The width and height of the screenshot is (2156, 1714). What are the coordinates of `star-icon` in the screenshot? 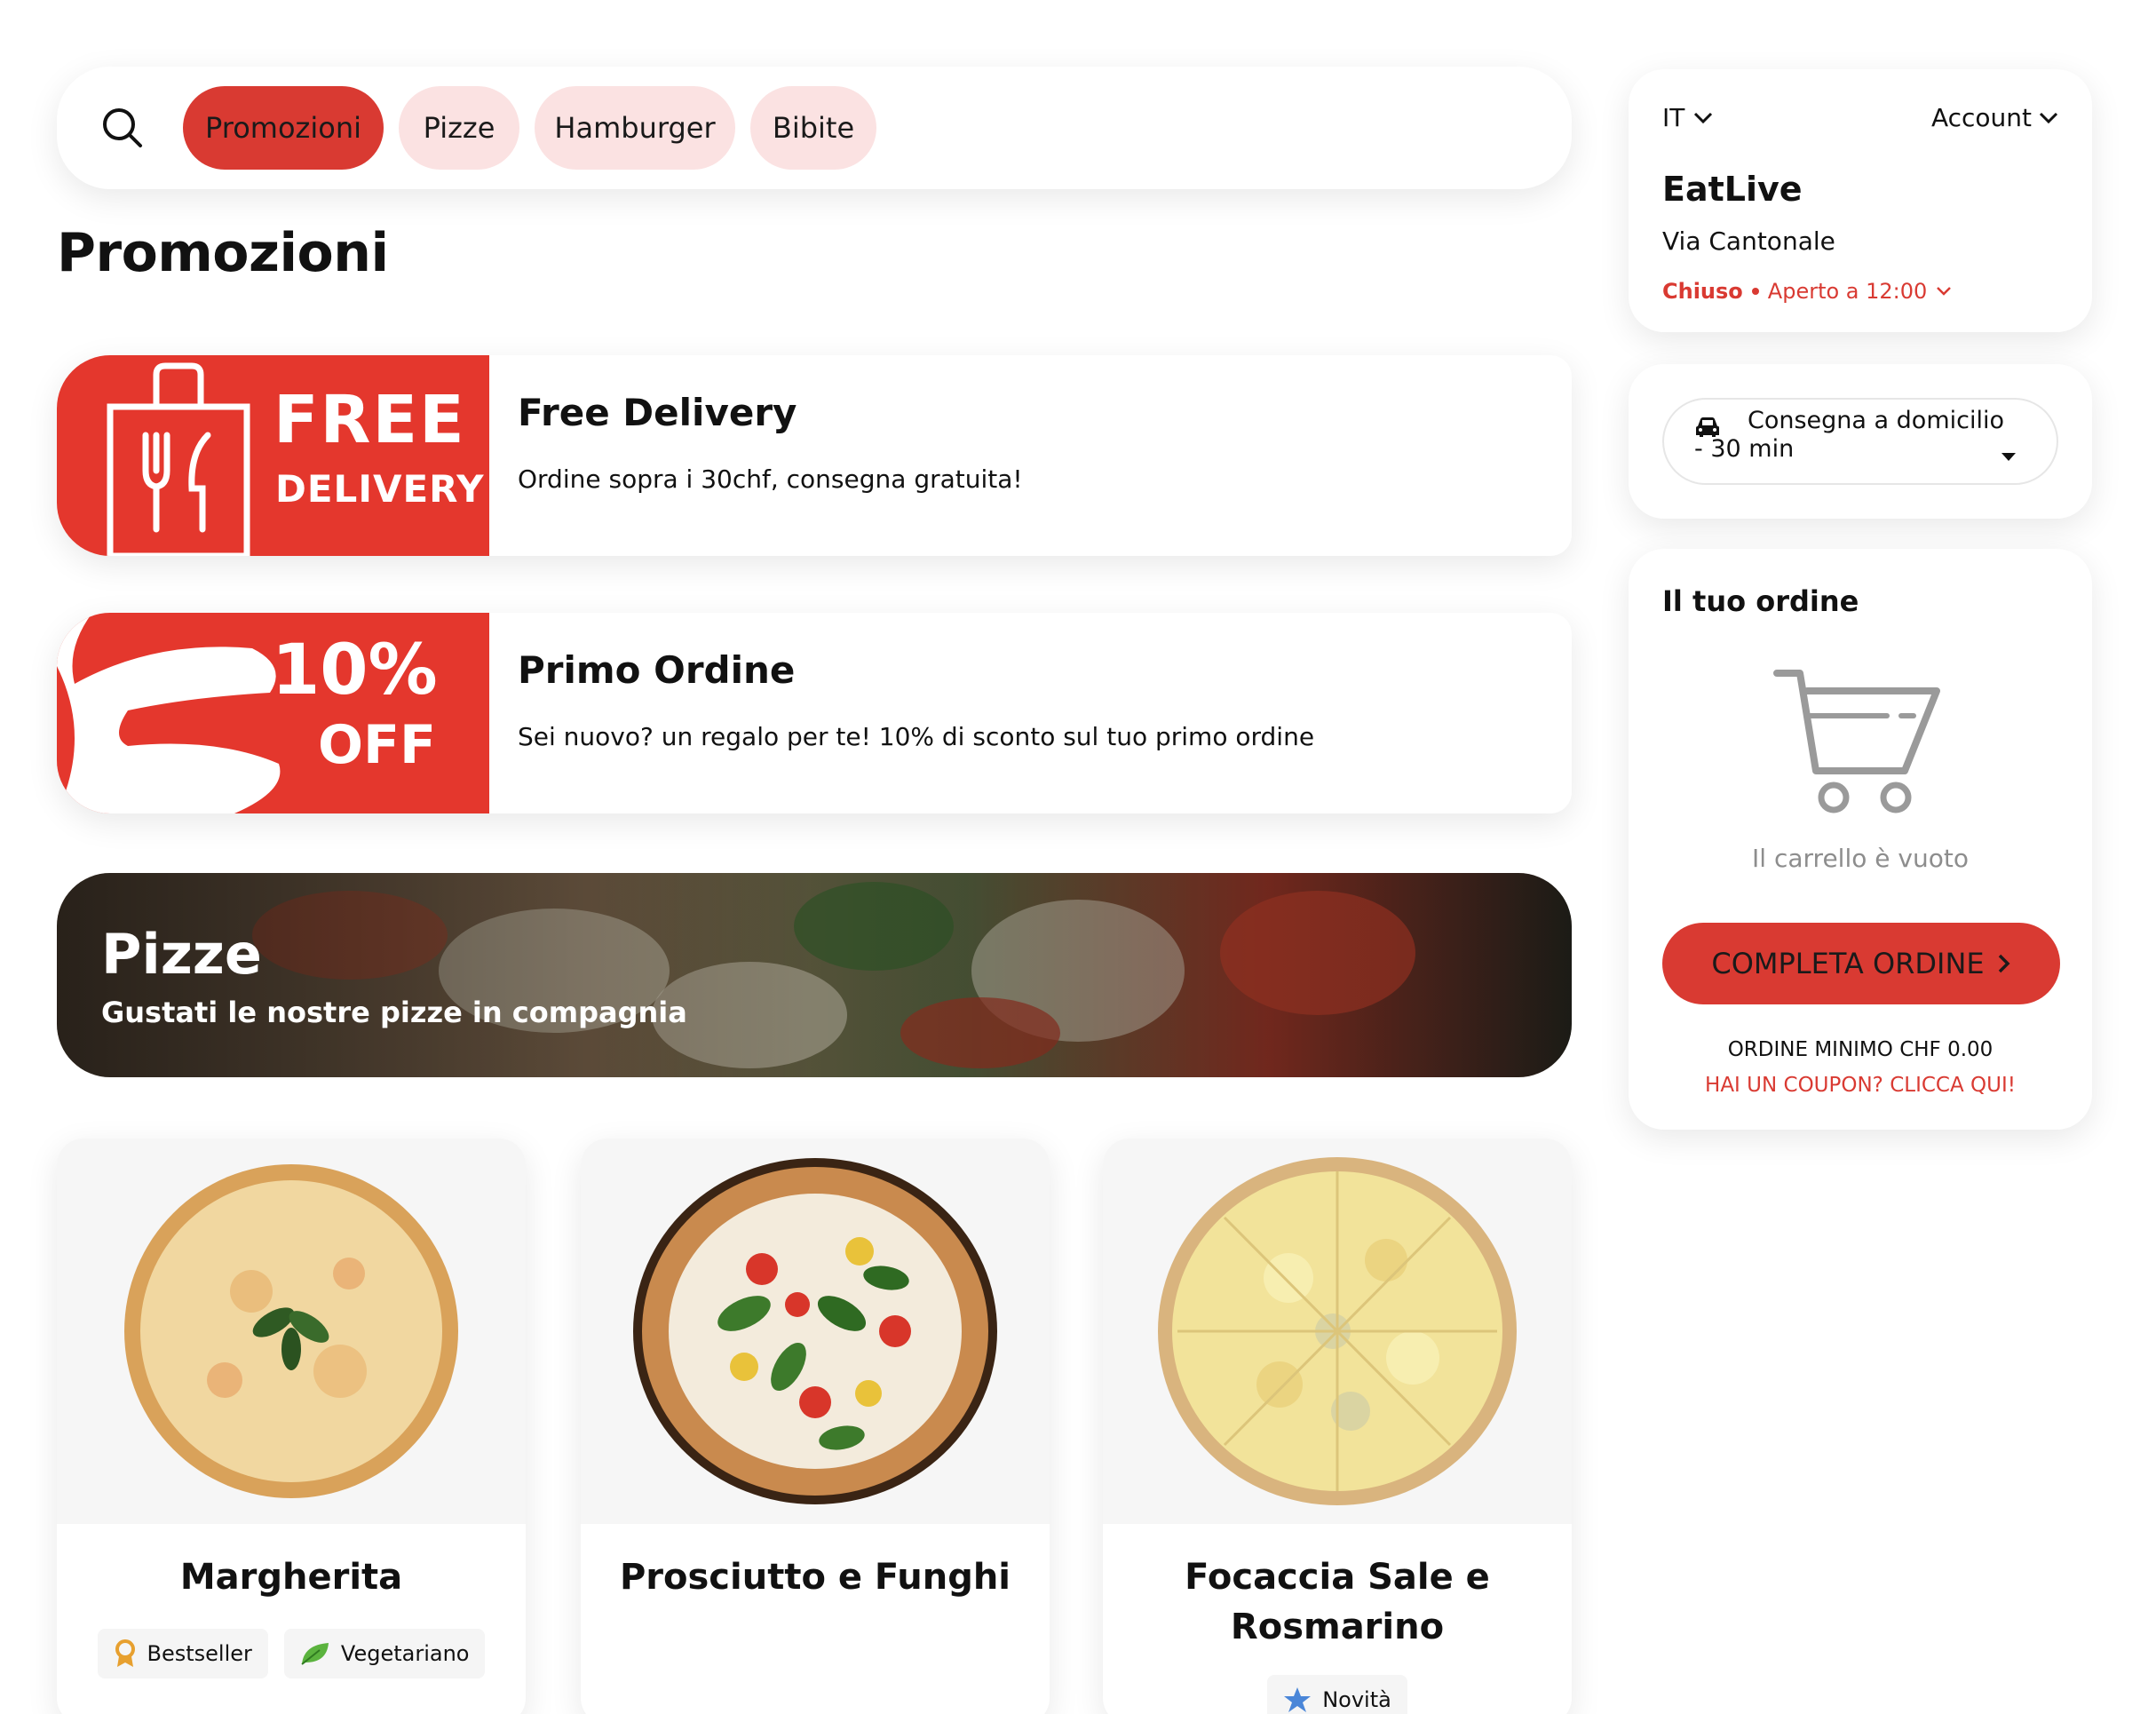 It's located at (1298, 1700).